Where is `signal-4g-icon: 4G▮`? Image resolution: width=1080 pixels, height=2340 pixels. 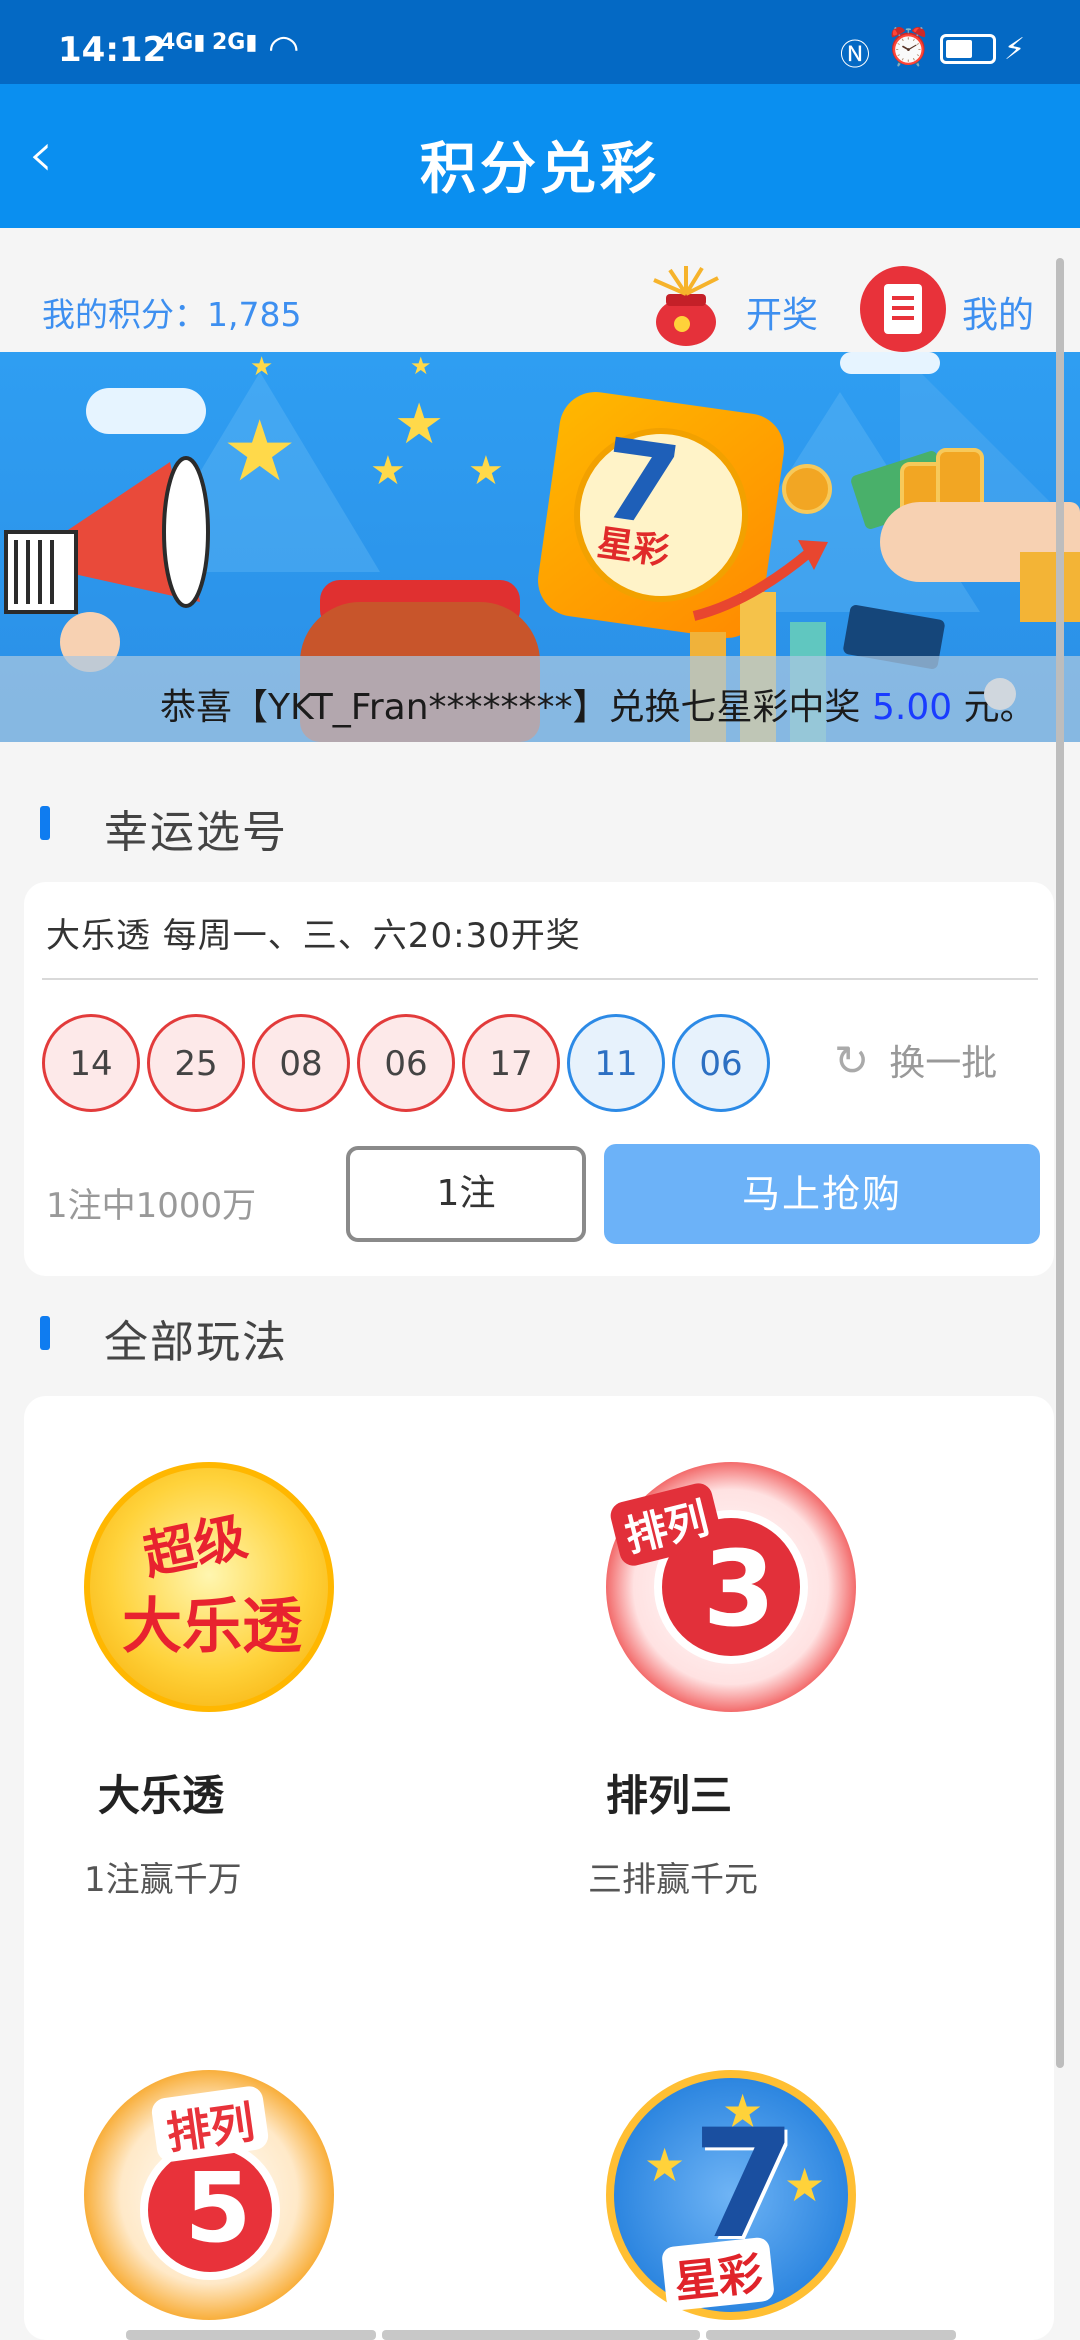 signal-4g-icon: 4G▮ is located at coordinates (183, 42).